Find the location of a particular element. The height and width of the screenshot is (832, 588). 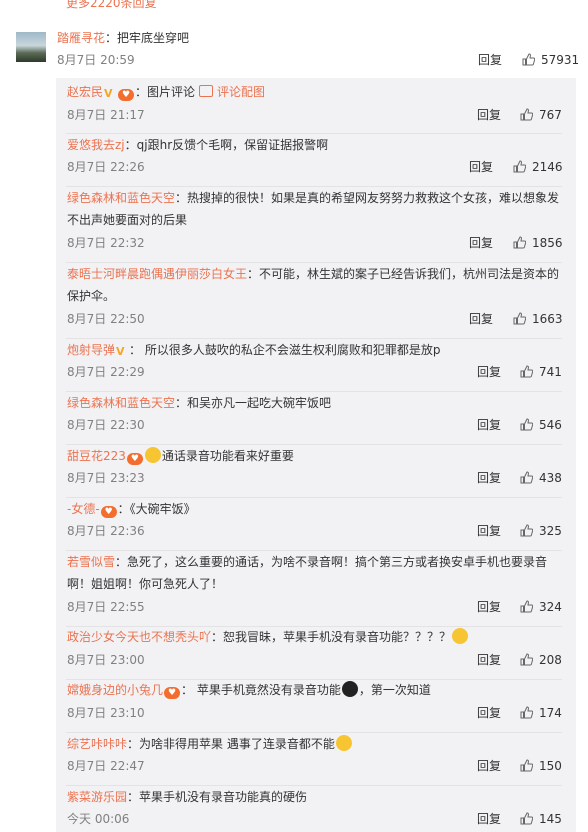

more-replies-fragment: 更多2220条回复 is located at coordinates (294, 6).